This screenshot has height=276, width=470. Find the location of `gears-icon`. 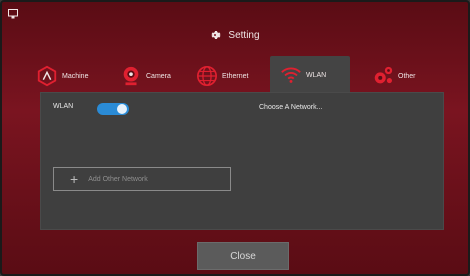

gears-icon is located at coordinates (383, 75).